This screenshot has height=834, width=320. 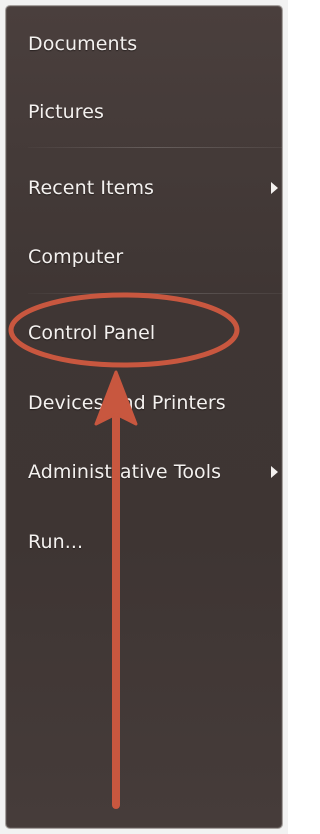 I want to click on menu-item-documents: Documents, so click(x=153, y=44).